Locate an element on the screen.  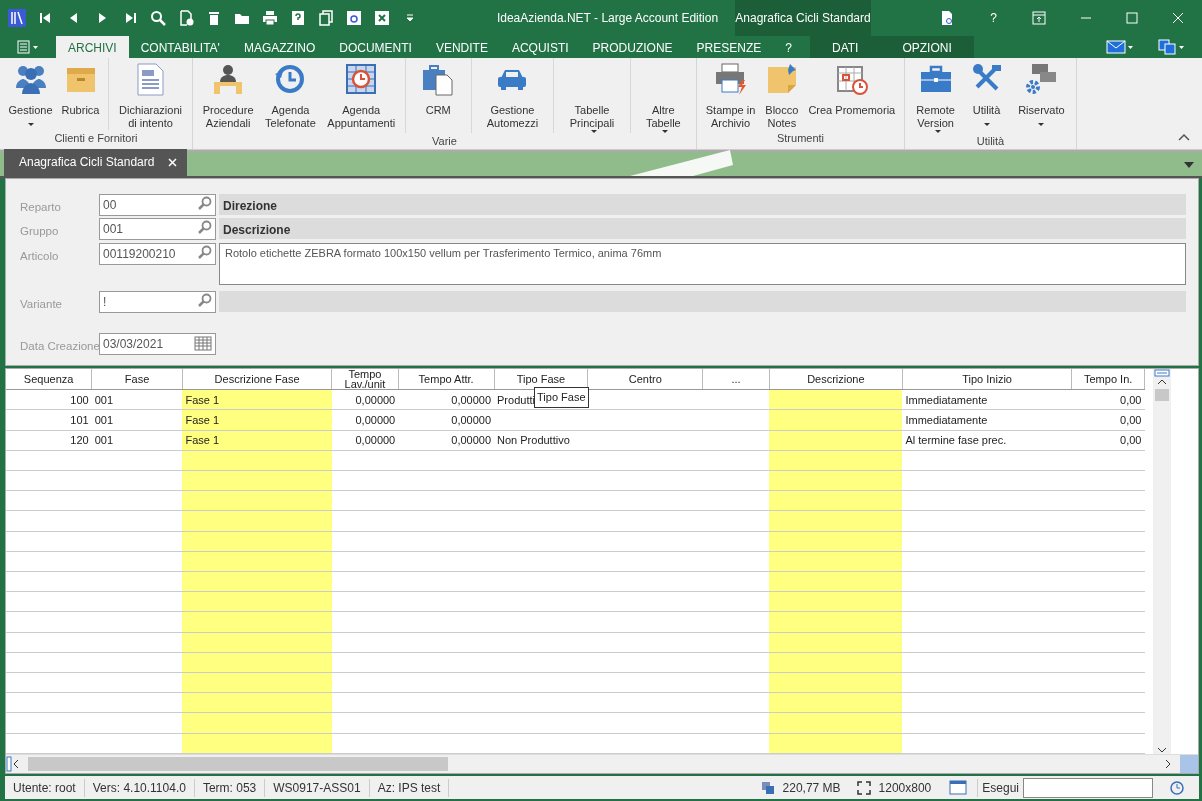
ribbon-button: Utilità is located at coordinates (986, 97).